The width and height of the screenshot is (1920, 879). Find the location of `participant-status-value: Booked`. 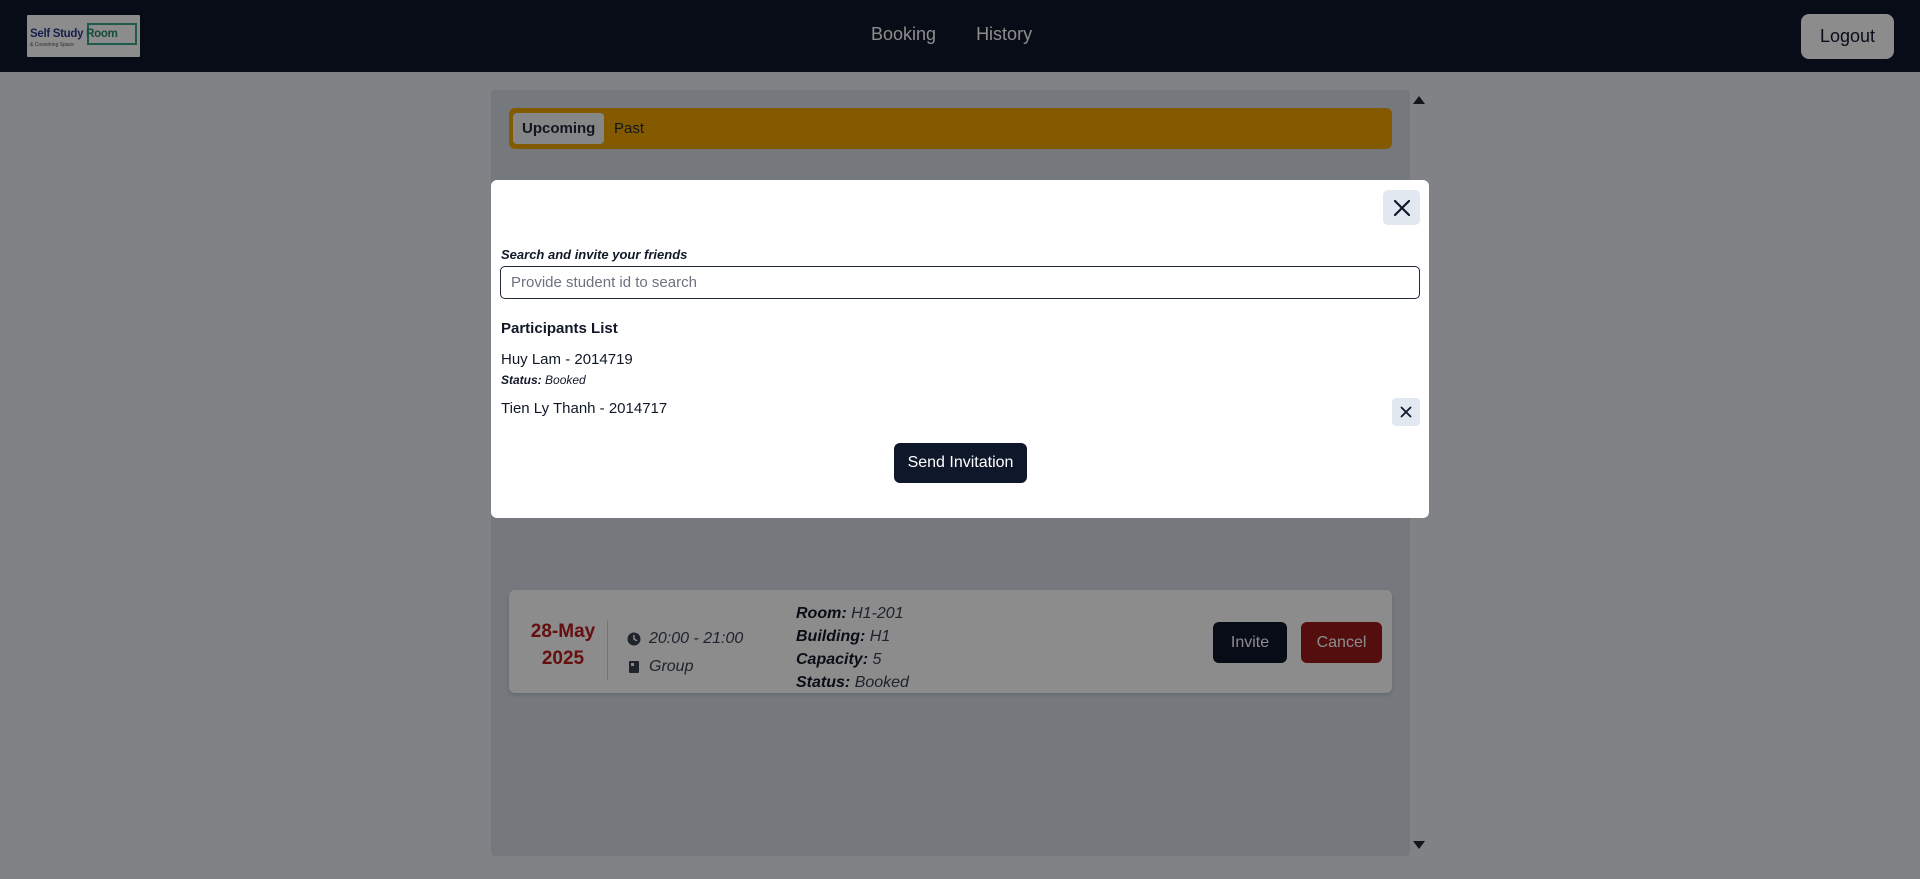

participant-status-value: Booked is located at coordinates (565, 380).